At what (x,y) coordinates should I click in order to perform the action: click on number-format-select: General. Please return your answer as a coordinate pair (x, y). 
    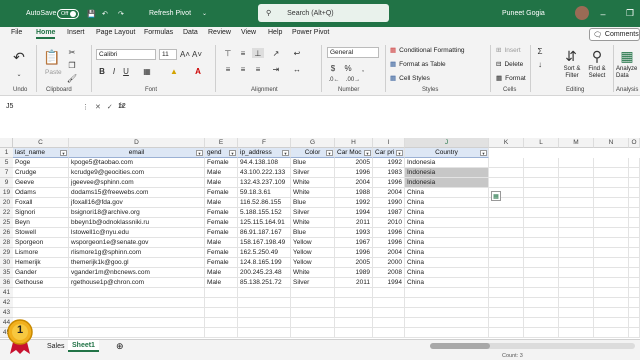
    Looking at the image, I should click on (353, 52).